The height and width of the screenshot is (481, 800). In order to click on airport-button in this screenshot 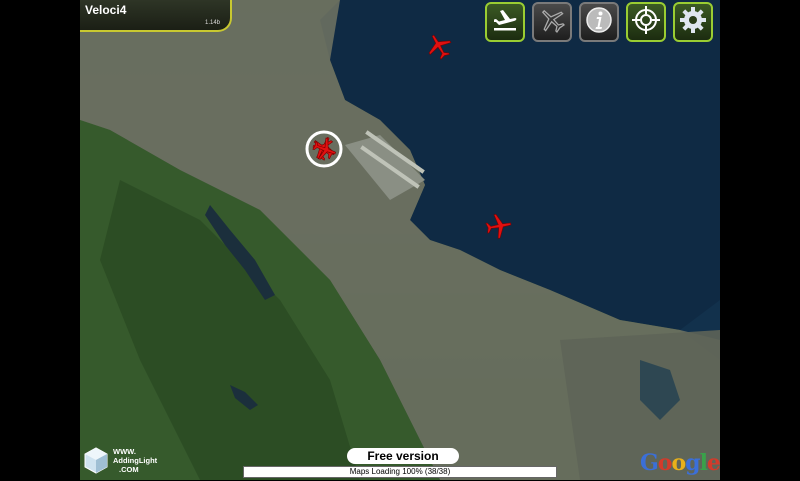, I will do `click(505, 22)`.